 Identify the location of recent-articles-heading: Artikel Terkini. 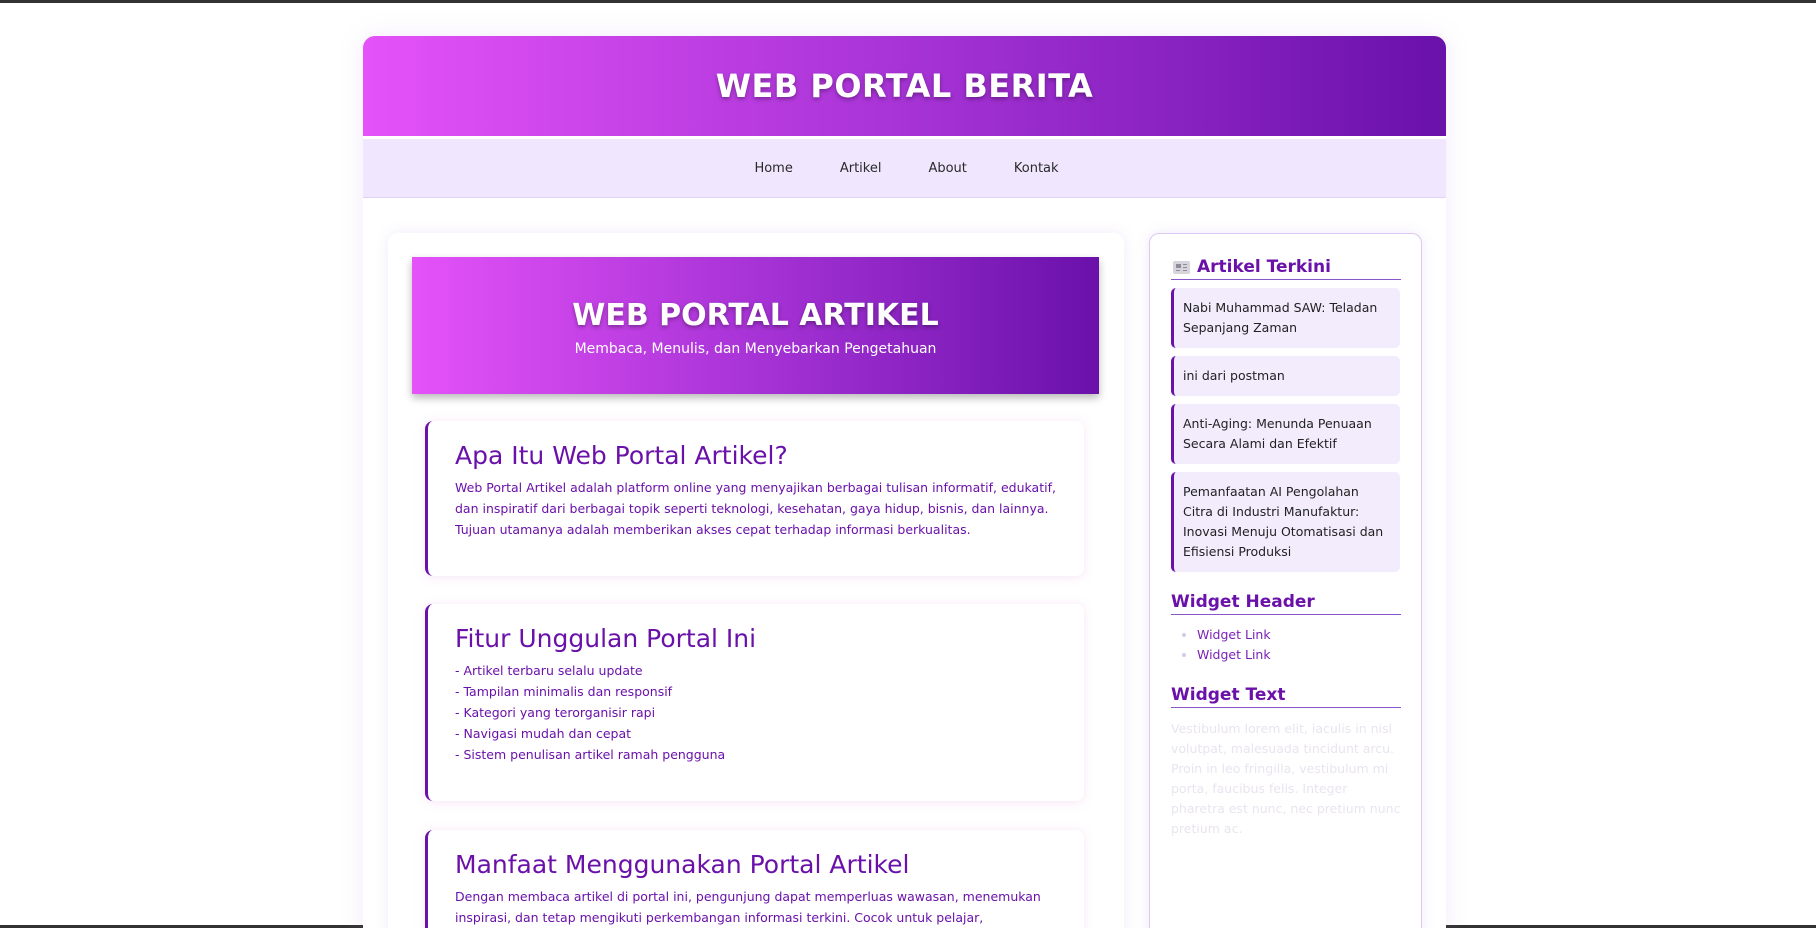
(1286, 268).